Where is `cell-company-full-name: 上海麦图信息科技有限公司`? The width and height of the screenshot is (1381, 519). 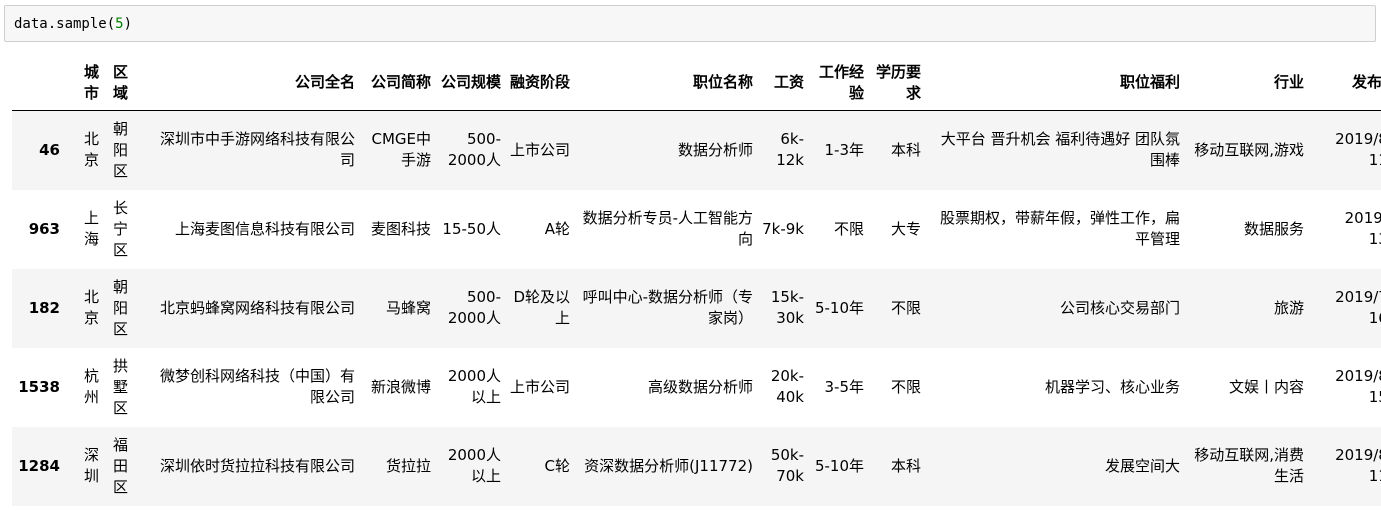 cell-company-full-name: 上海麦图信息科技有限公司 is located at coordinates (264, 228).